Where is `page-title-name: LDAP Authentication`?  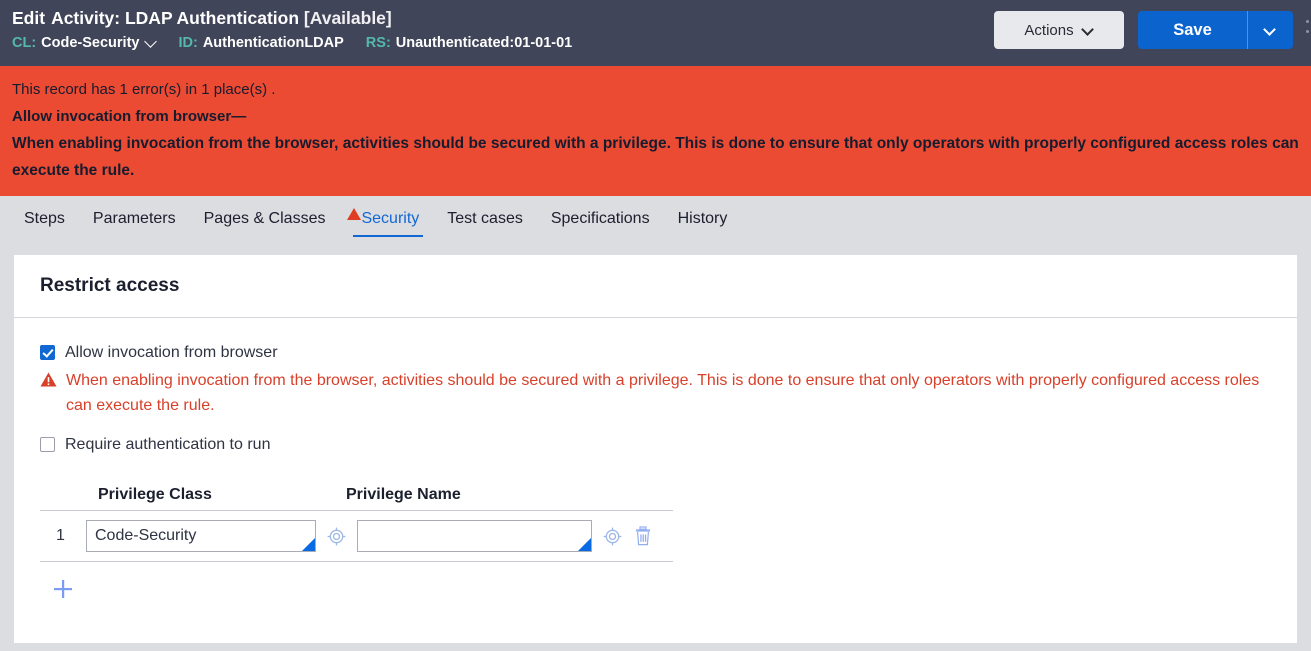
page-title-name: LDAP Authentication is located at coordinates (212, 18).